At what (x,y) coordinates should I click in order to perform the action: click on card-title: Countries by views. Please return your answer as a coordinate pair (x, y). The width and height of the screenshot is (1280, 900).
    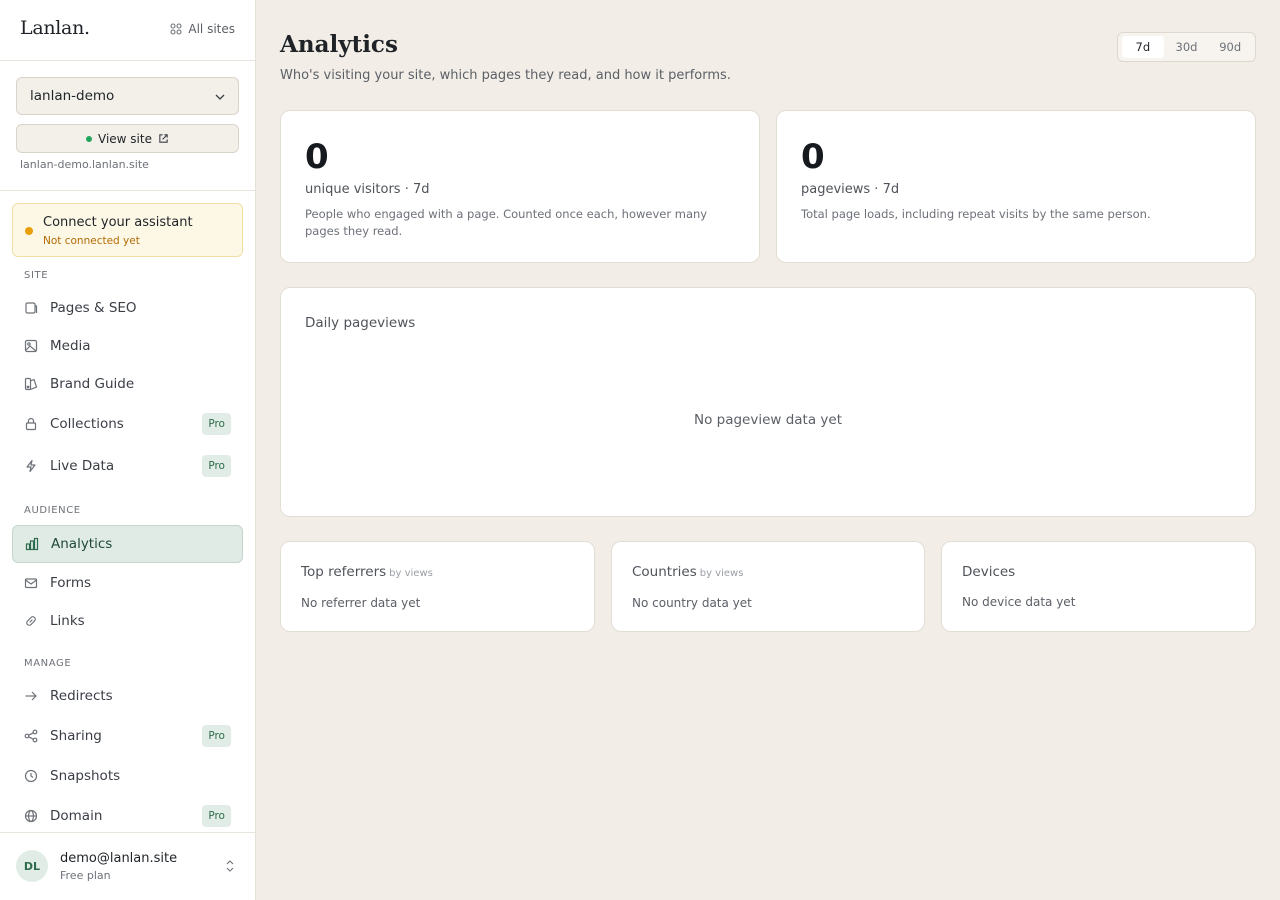
    Looking at the image, I should click on (687, 572).